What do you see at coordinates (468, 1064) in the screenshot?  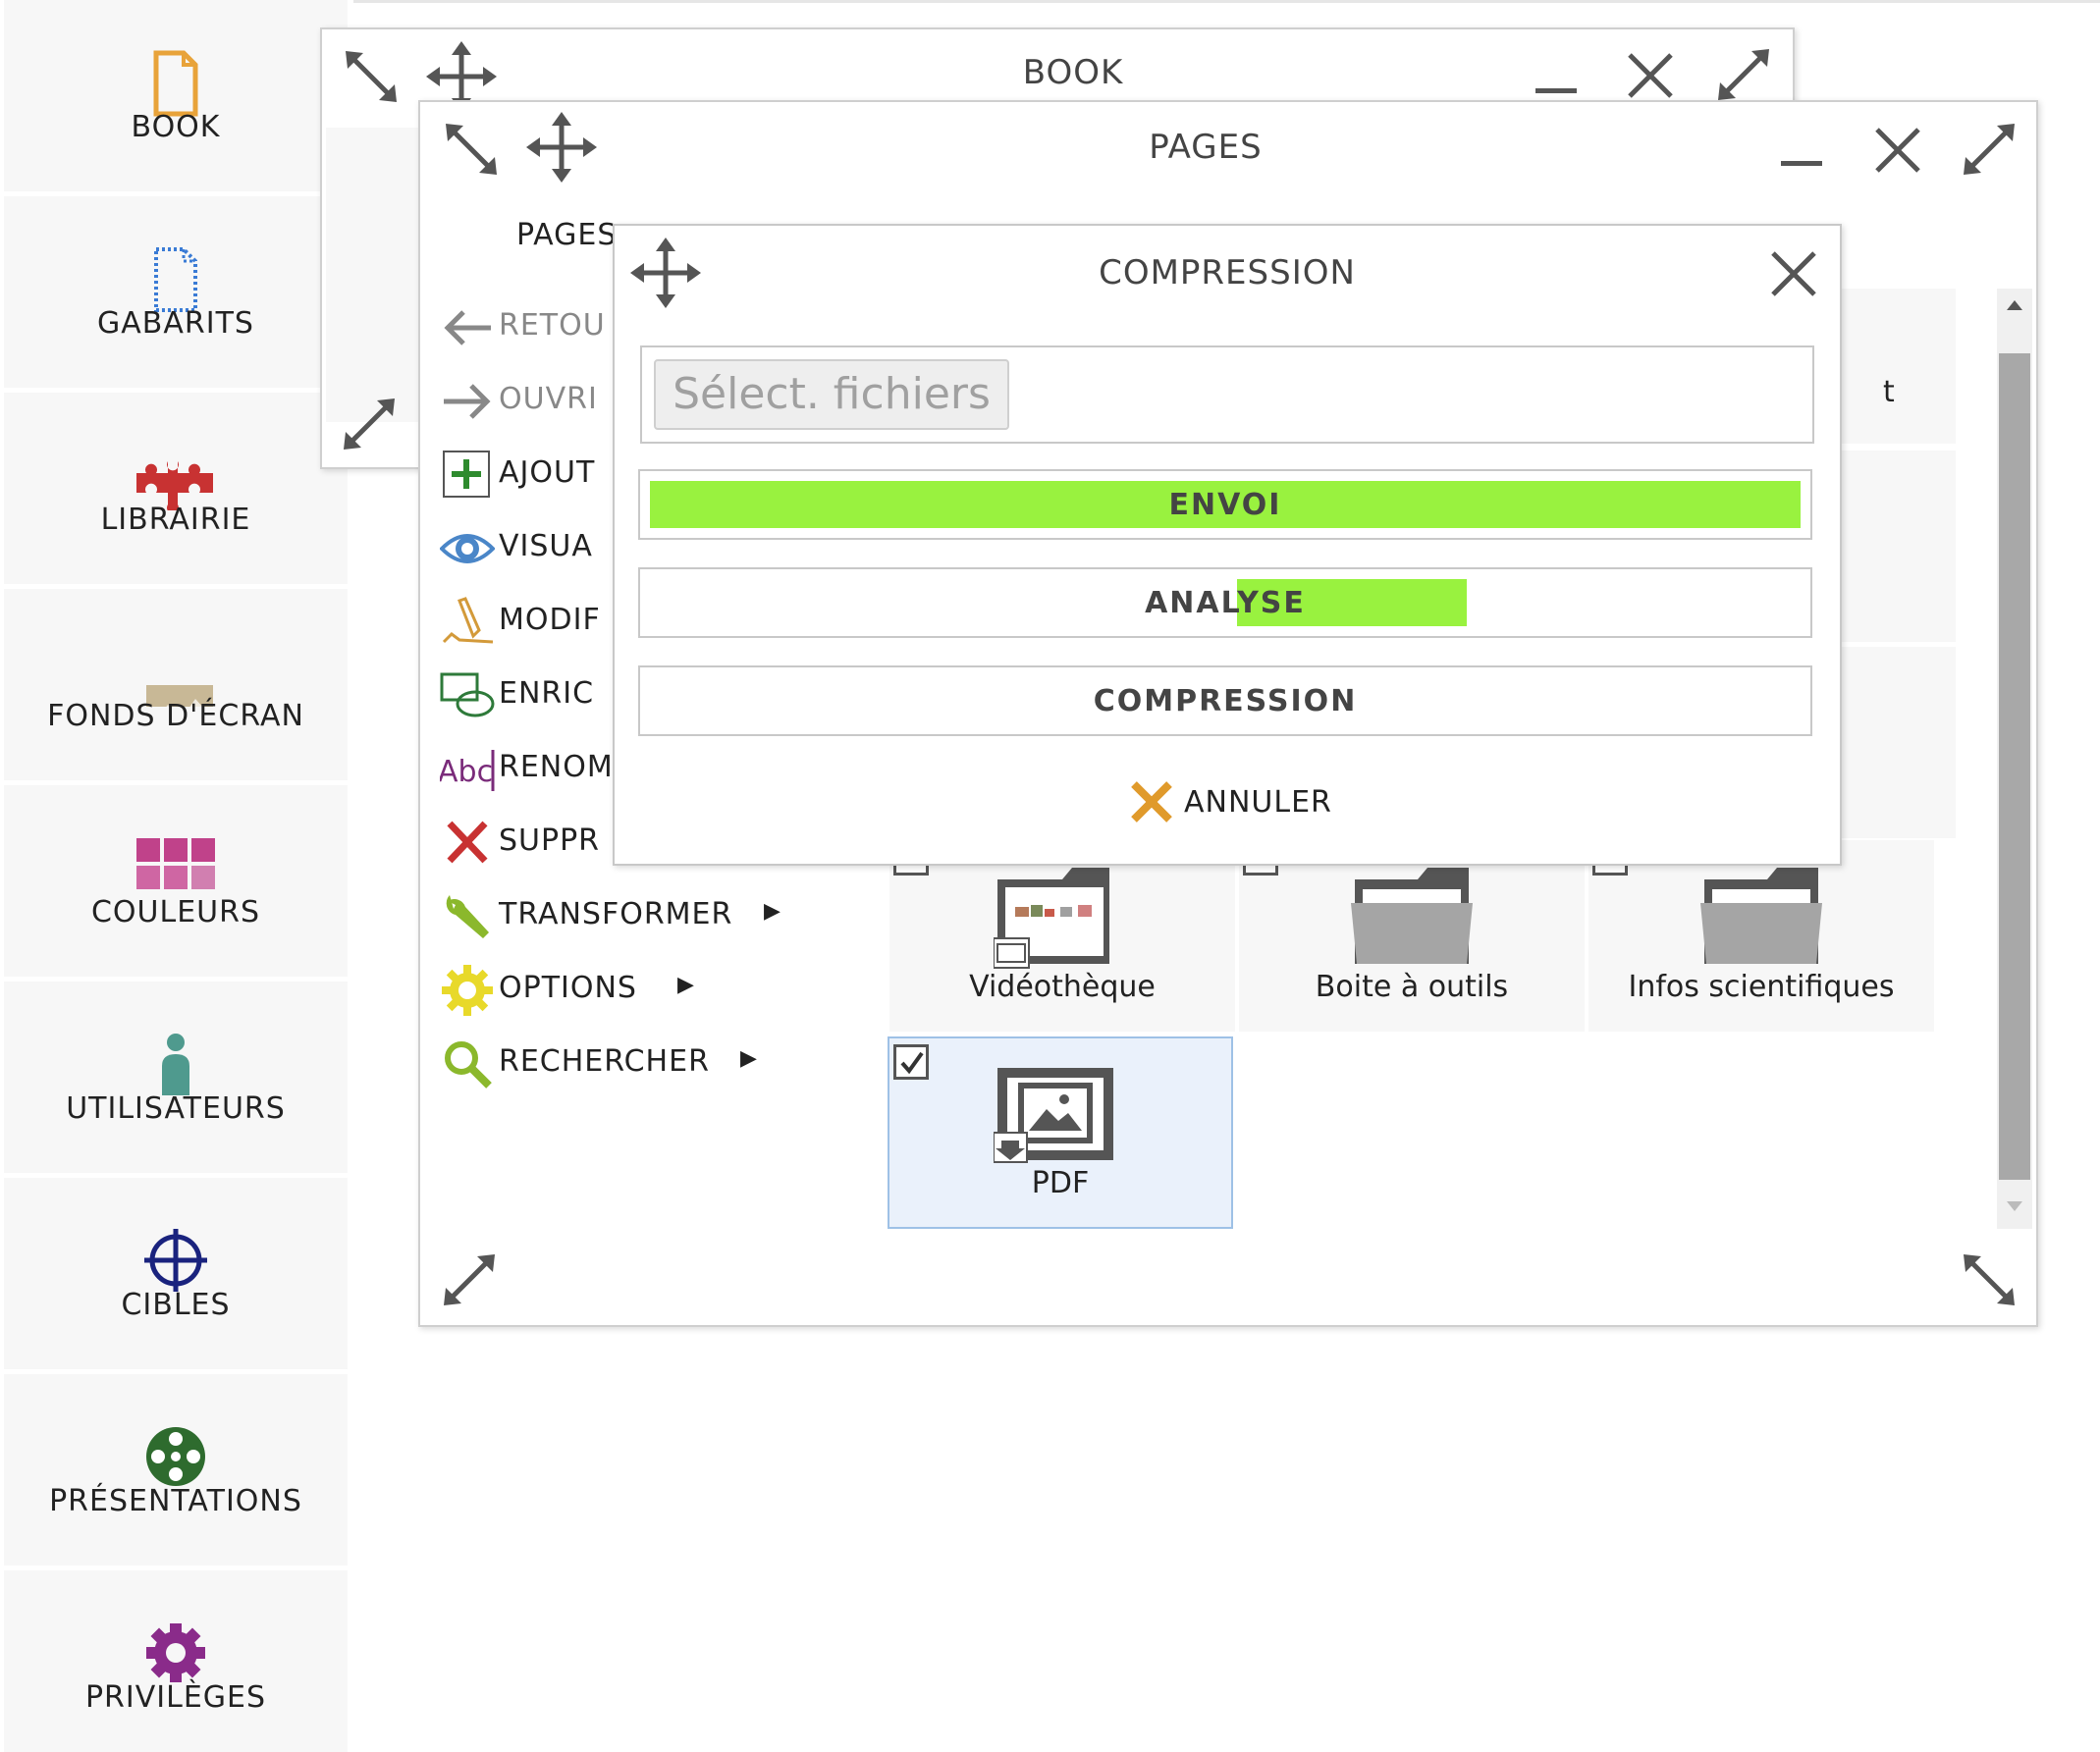 I see `magnifier-icon` at bounding box center [468, 1064].